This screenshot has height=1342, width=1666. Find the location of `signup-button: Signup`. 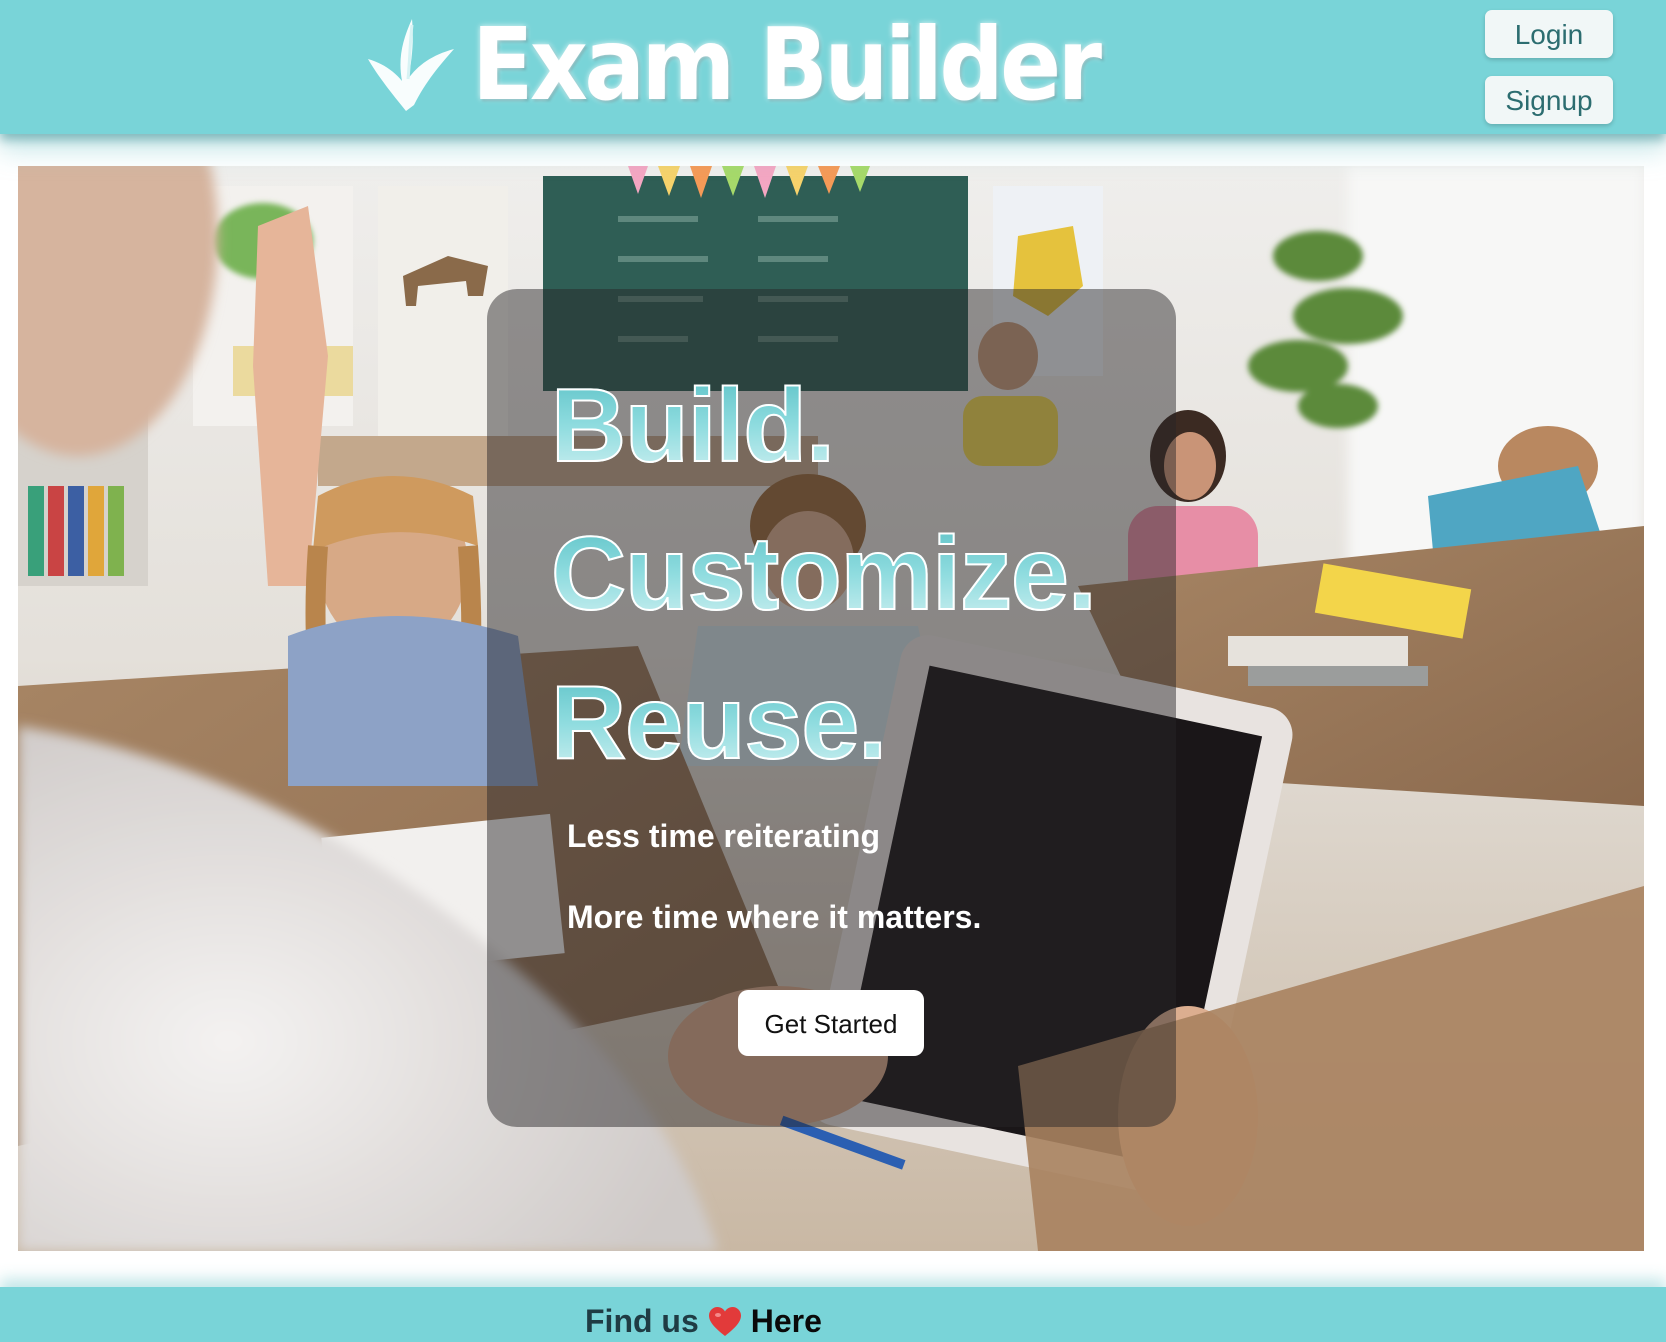

signup-button: Signup is located at coordinates (1549, 100).